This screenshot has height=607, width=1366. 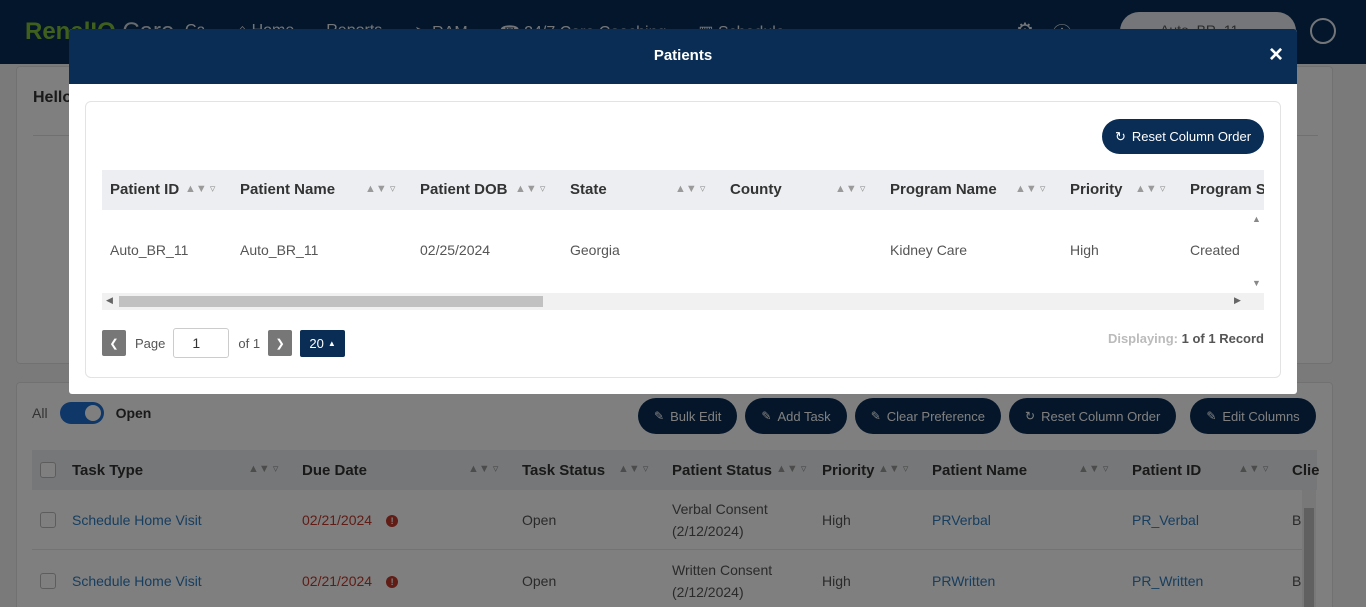 I want to click on modal-header: Patients ×, so click(x=683, y=56).